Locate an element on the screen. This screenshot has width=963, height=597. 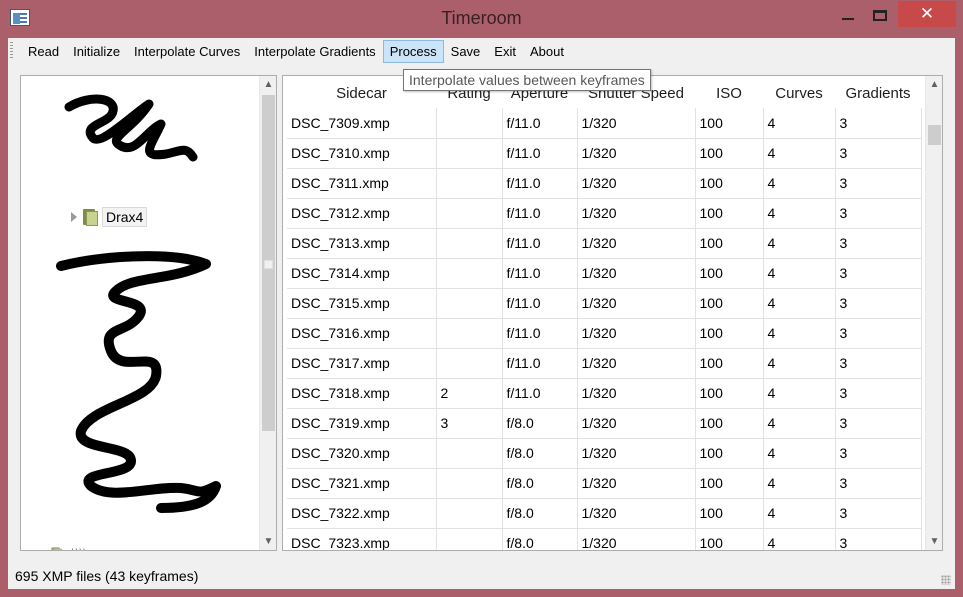
menu-process: Process is located at coordinates (413, 51).